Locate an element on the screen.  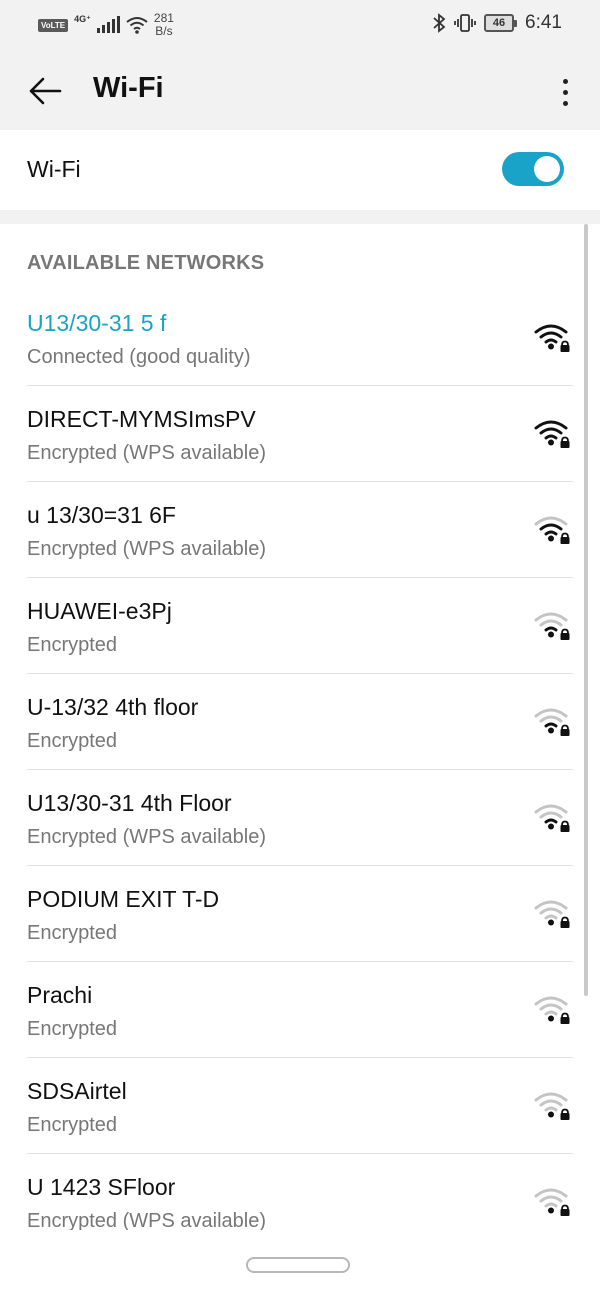
home-gesture-bar is located at coordinates (298, 1265).